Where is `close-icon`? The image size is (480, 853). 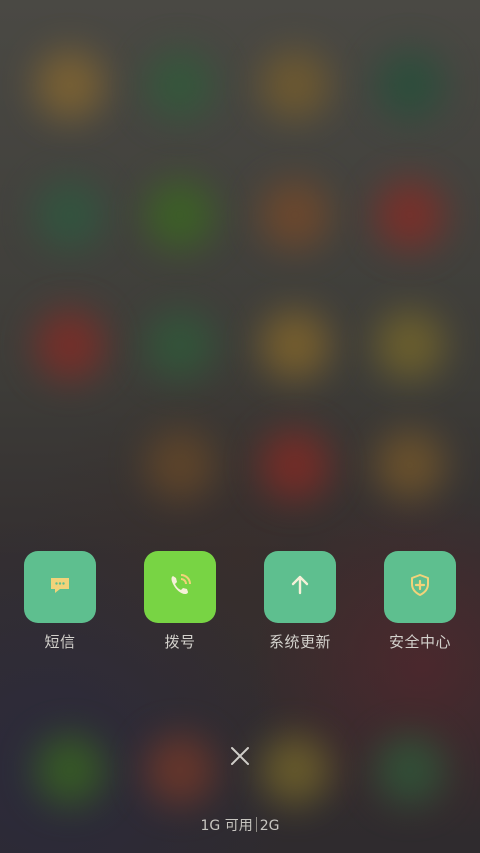 close-icon is located at coordinates (240, 758).